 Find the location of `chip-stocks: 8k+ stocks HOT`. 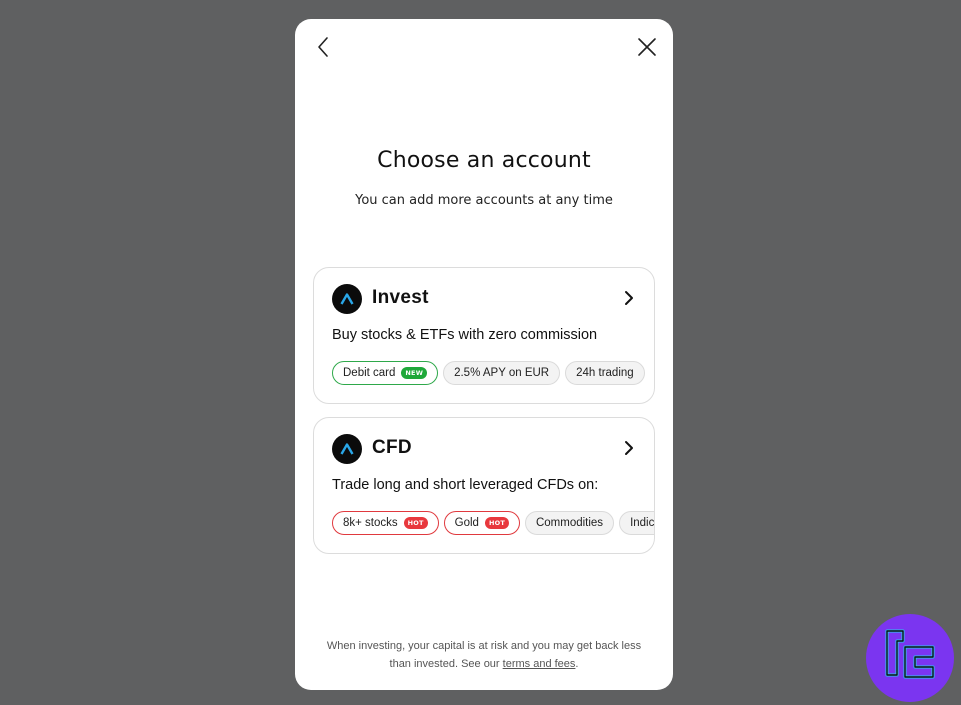

chip-stocks: 8k+ stocks HOT is located at coordinates (385, 523).